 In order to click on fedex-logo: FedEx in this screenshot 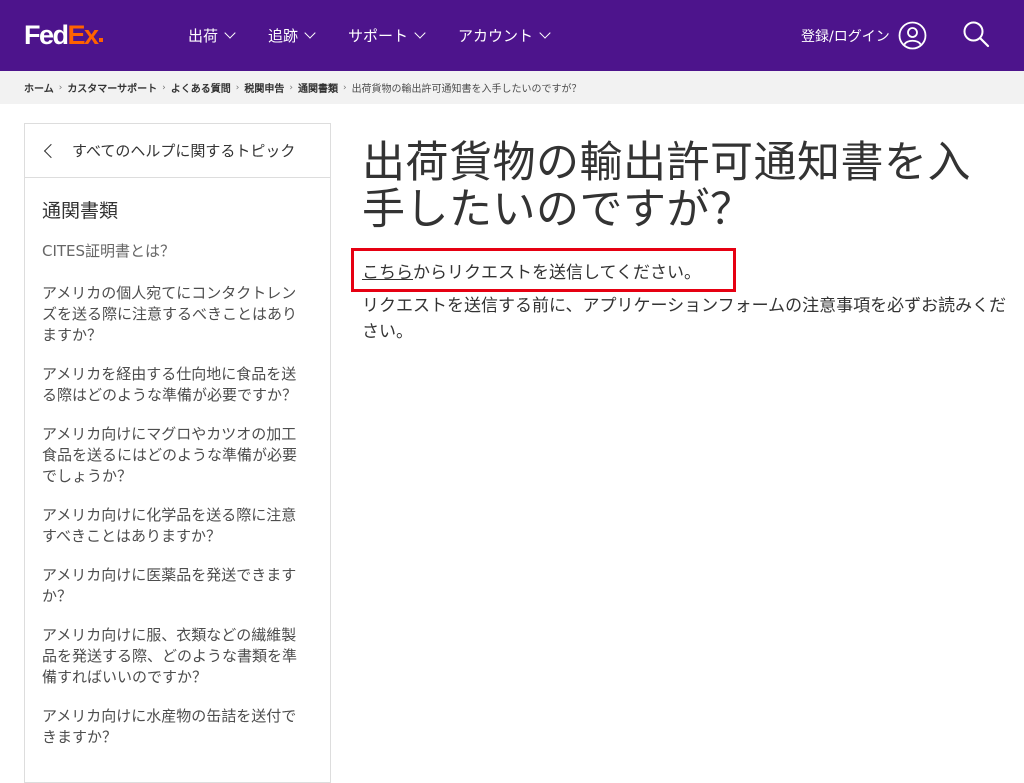, I will do `click(63, 35)`.